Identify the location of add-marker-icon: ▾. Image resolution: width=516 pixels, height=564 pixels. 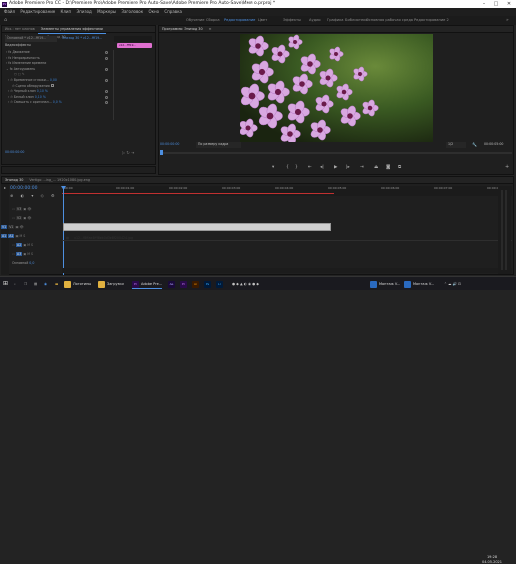
(273, 168).